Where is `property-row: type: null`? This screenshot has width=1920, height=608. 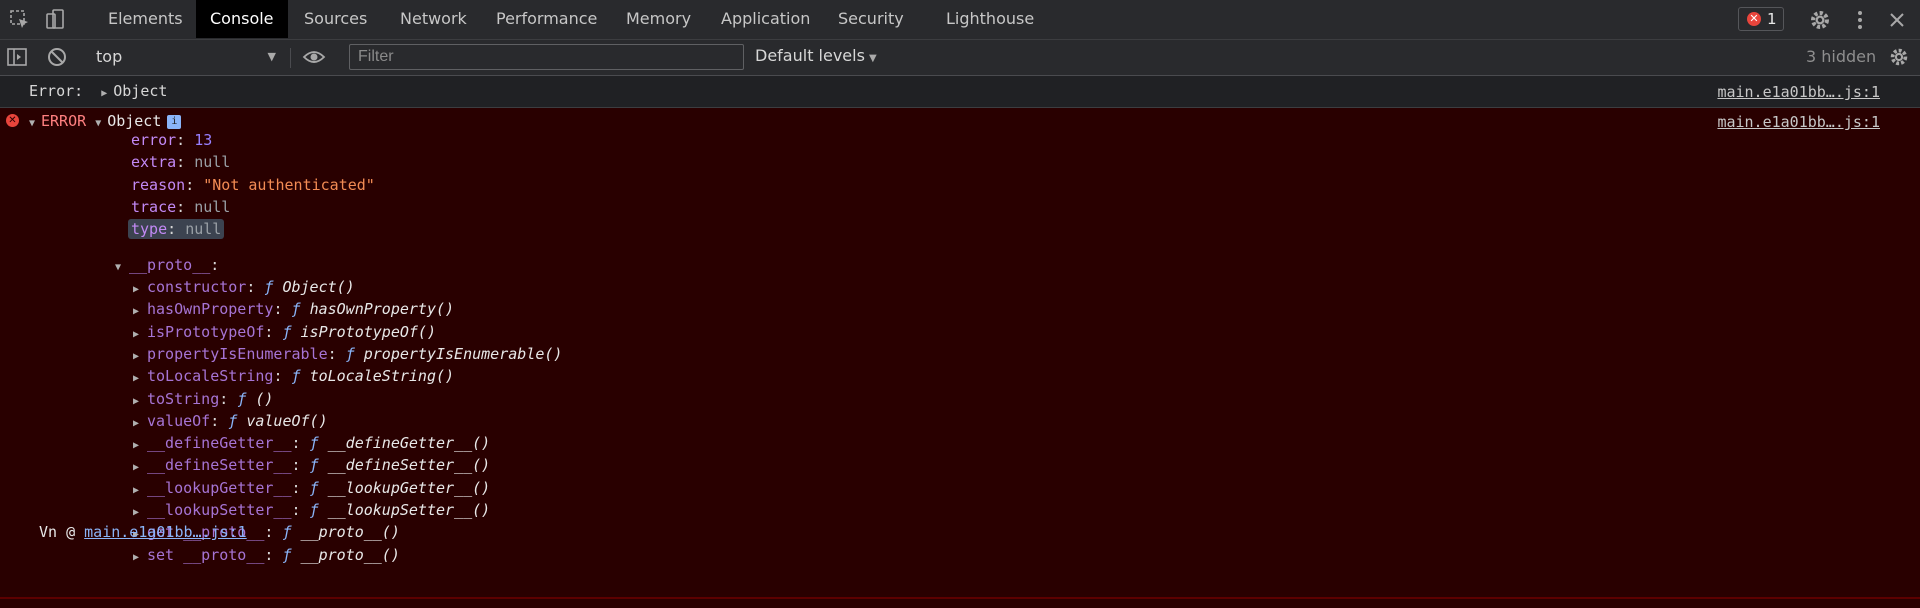 property-row: type: null is located at coordinates (176, 229).